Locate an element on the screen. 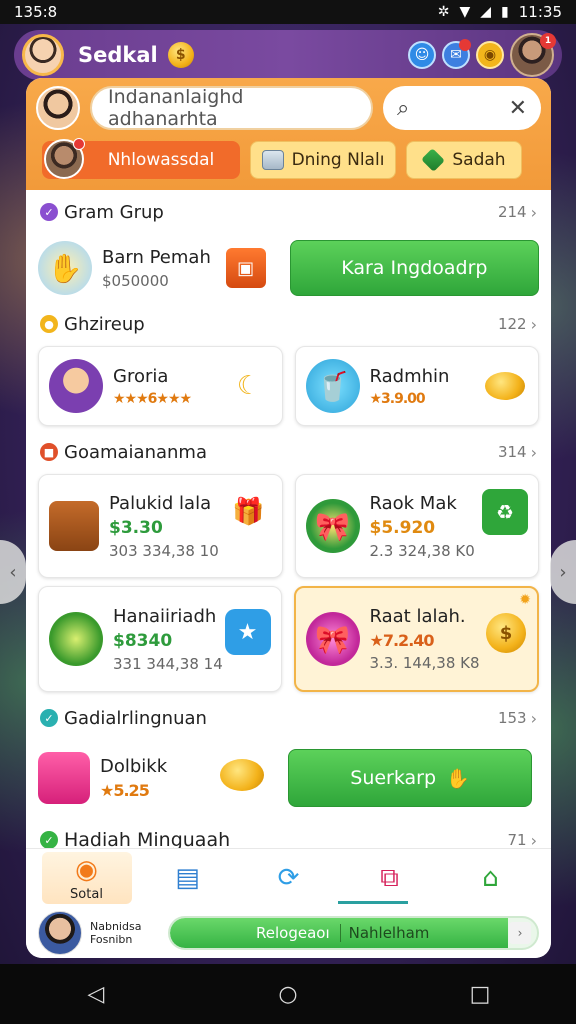  back-icon: ◁ is located at coordinates (96, 994).